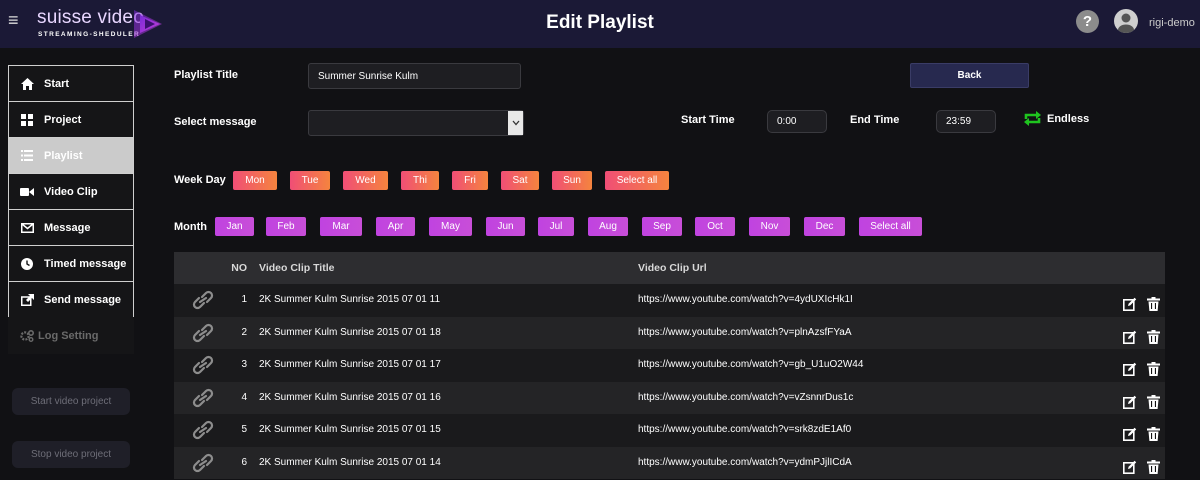 The width and height of the screenshot is (1200, 480). Describe the element at coordinates (890, 226) in the screenshot. I see `month-select-all-button: Select all` at that location.